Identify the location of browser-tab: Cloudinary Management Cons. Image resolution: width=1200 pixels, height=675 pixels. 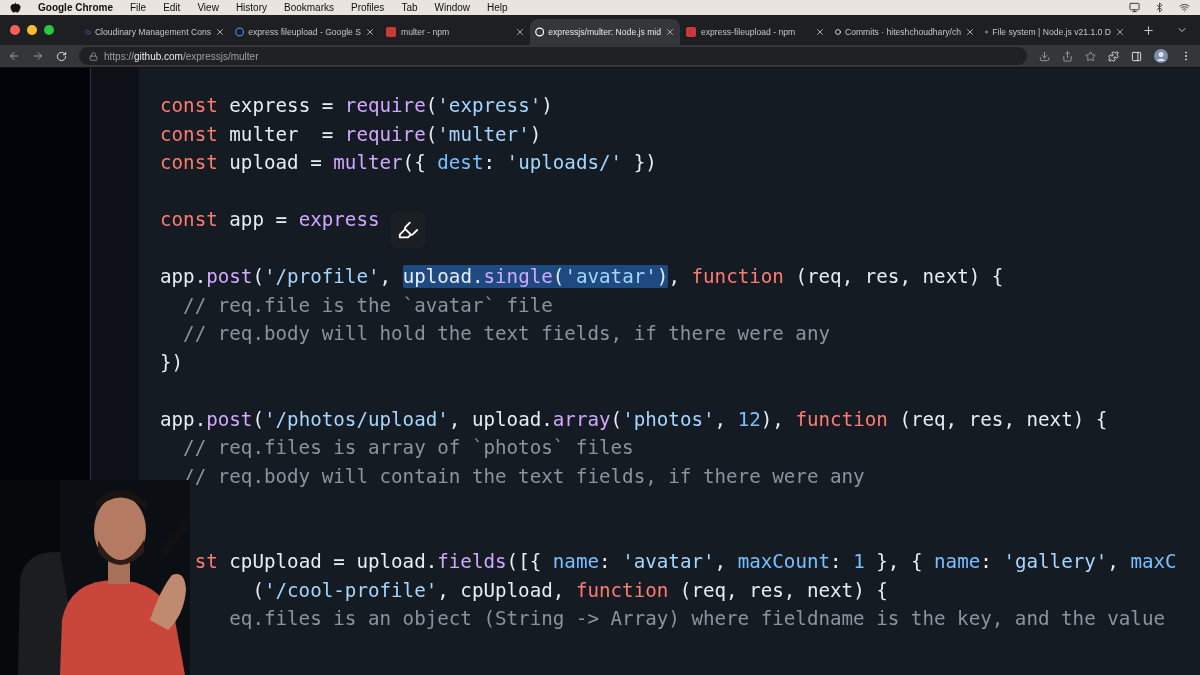
(155, 32).